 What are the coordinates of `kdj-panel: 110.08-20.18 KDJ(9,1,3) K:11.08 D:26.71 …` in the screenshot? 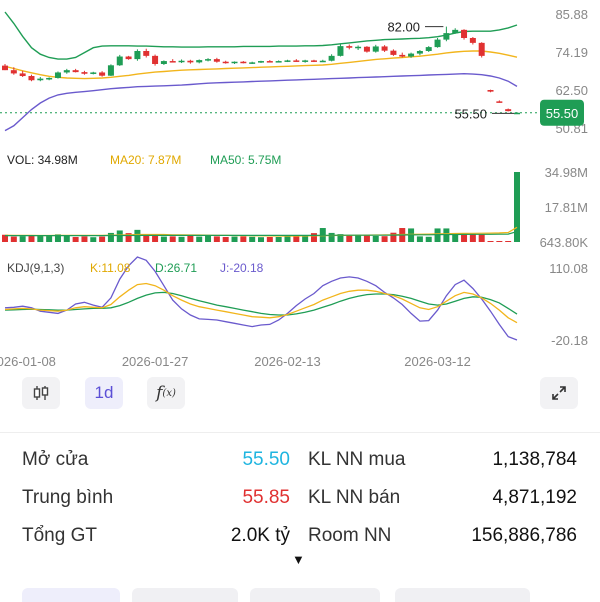 It's located at (296, 302).